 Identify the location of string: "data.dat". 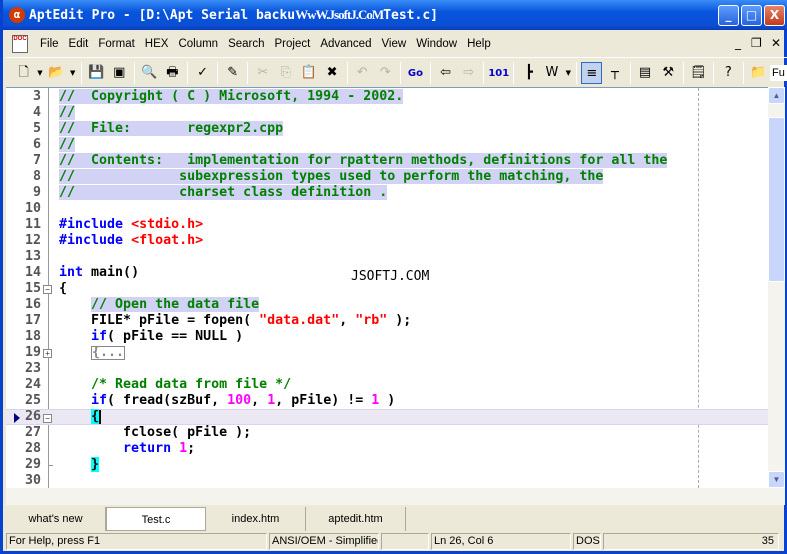
(299, 320).